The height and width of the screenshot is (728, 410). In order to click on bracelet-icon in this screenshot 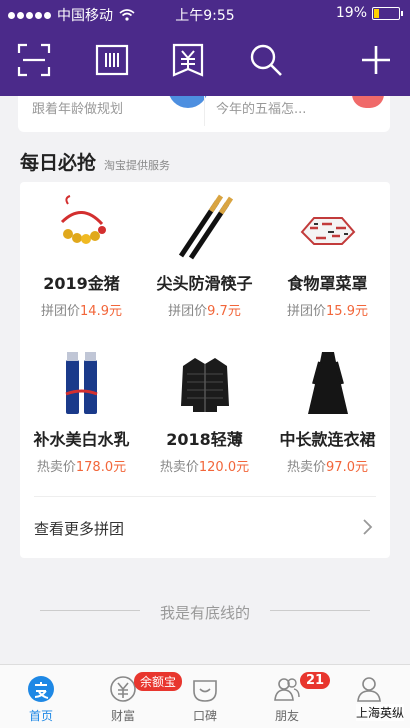, I will do `click(82, 227)`.